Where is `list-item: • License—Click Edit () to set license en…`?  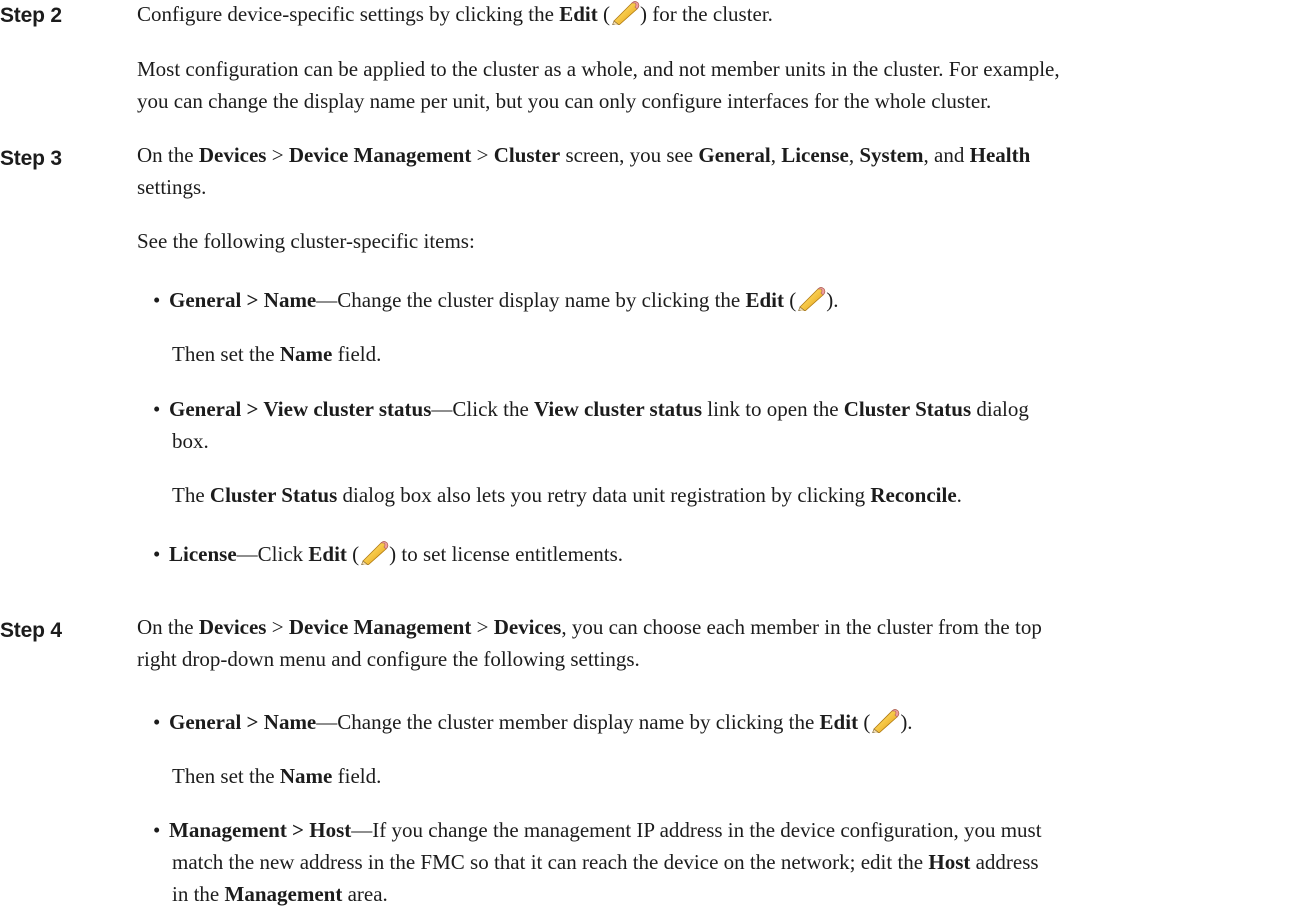
list-item: • License—Click Edit () to set license en… is located at coordinates (388, 554).